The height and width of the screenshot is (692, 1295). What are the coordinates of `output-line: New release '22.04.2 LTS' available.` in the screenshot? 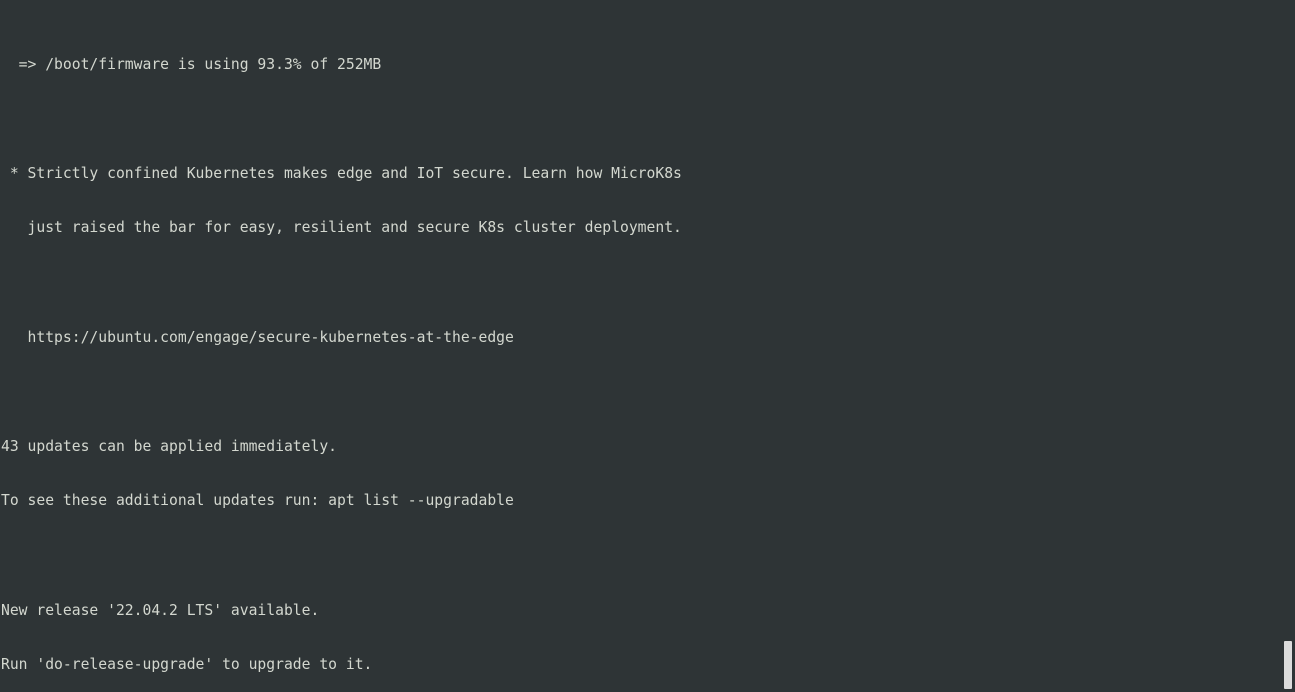 It's located at (648, 611).